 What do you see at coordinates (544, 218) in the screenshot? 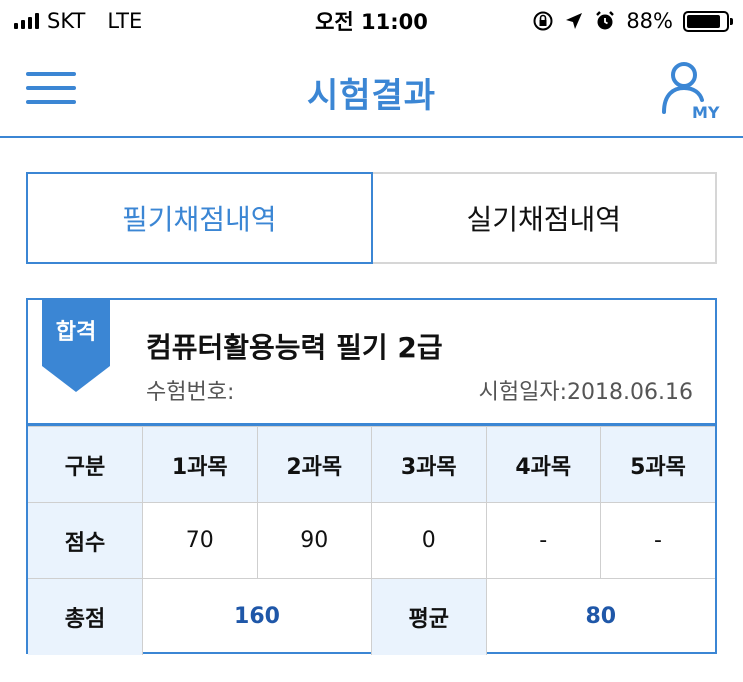
I see `tab-practical-scores: 실기채점내역` at bounding box center [544, 218].